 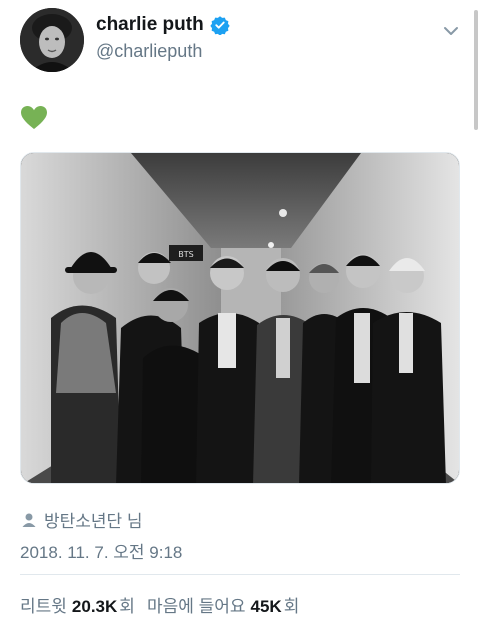 I want to click on verified-badge-icon, so click(x=220, y=25).